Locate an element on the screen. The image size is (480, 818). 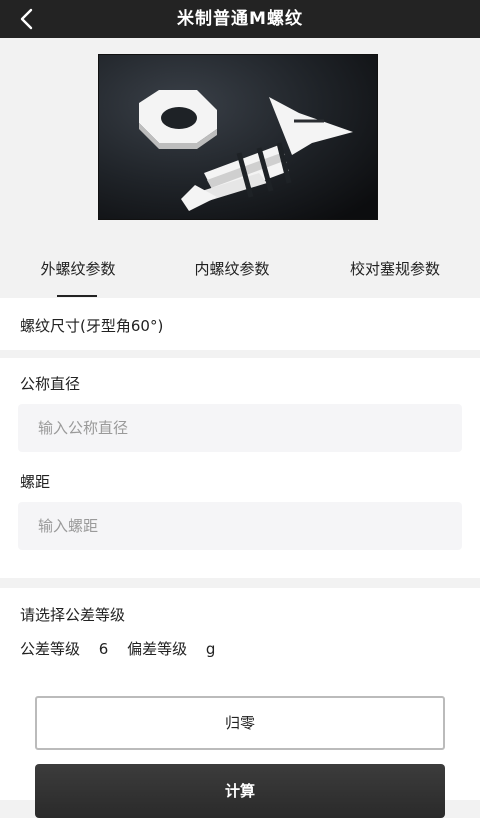
tab-external-thread: 外螺纹参数 is located at coordinates (78, 268).